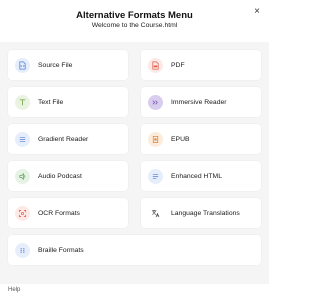  Describe the element at coordinates (201, 65) in the screenshot. I see `pdf-option: PDF` at that location.